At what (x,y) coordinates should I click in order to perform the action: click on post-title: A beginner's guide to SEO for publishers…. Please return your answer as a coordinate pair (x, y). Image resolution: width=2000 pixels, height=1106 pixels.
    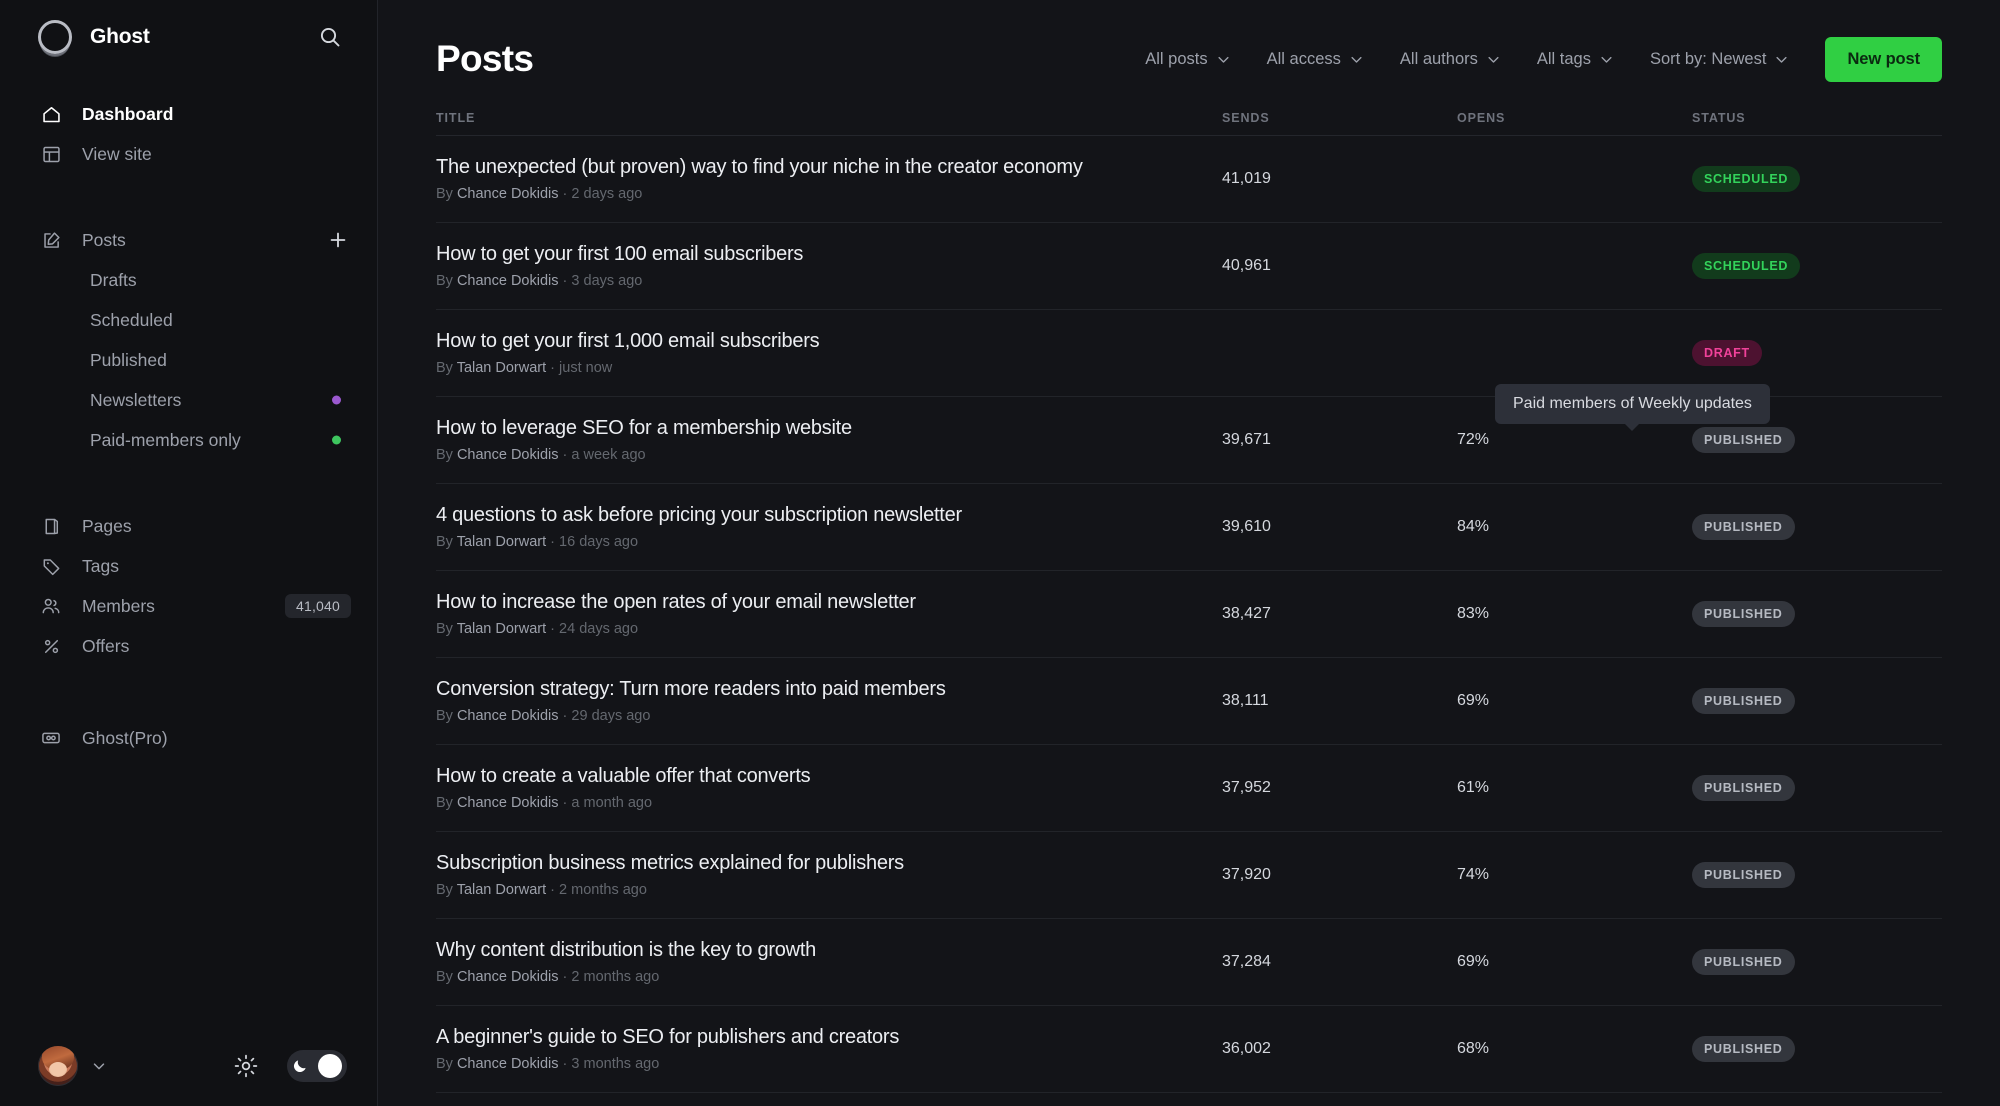
    Looking at the image, I should click on (817, 1037).